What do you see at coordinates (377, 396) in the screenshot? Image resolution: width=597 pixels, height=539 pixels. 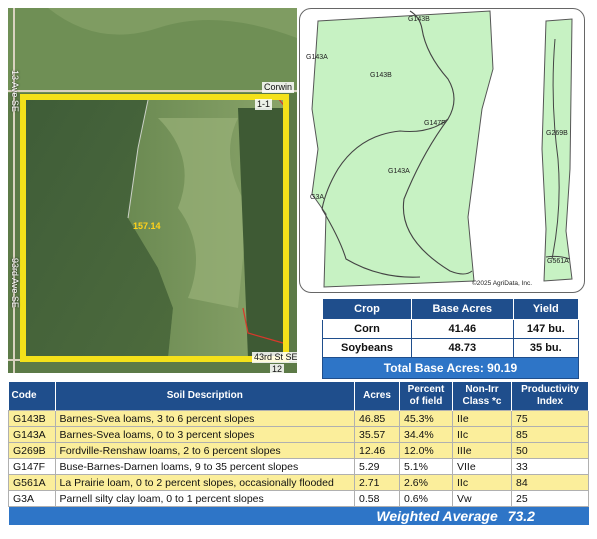 I see `acres-header: Acres` at bounding box center [377, 396].